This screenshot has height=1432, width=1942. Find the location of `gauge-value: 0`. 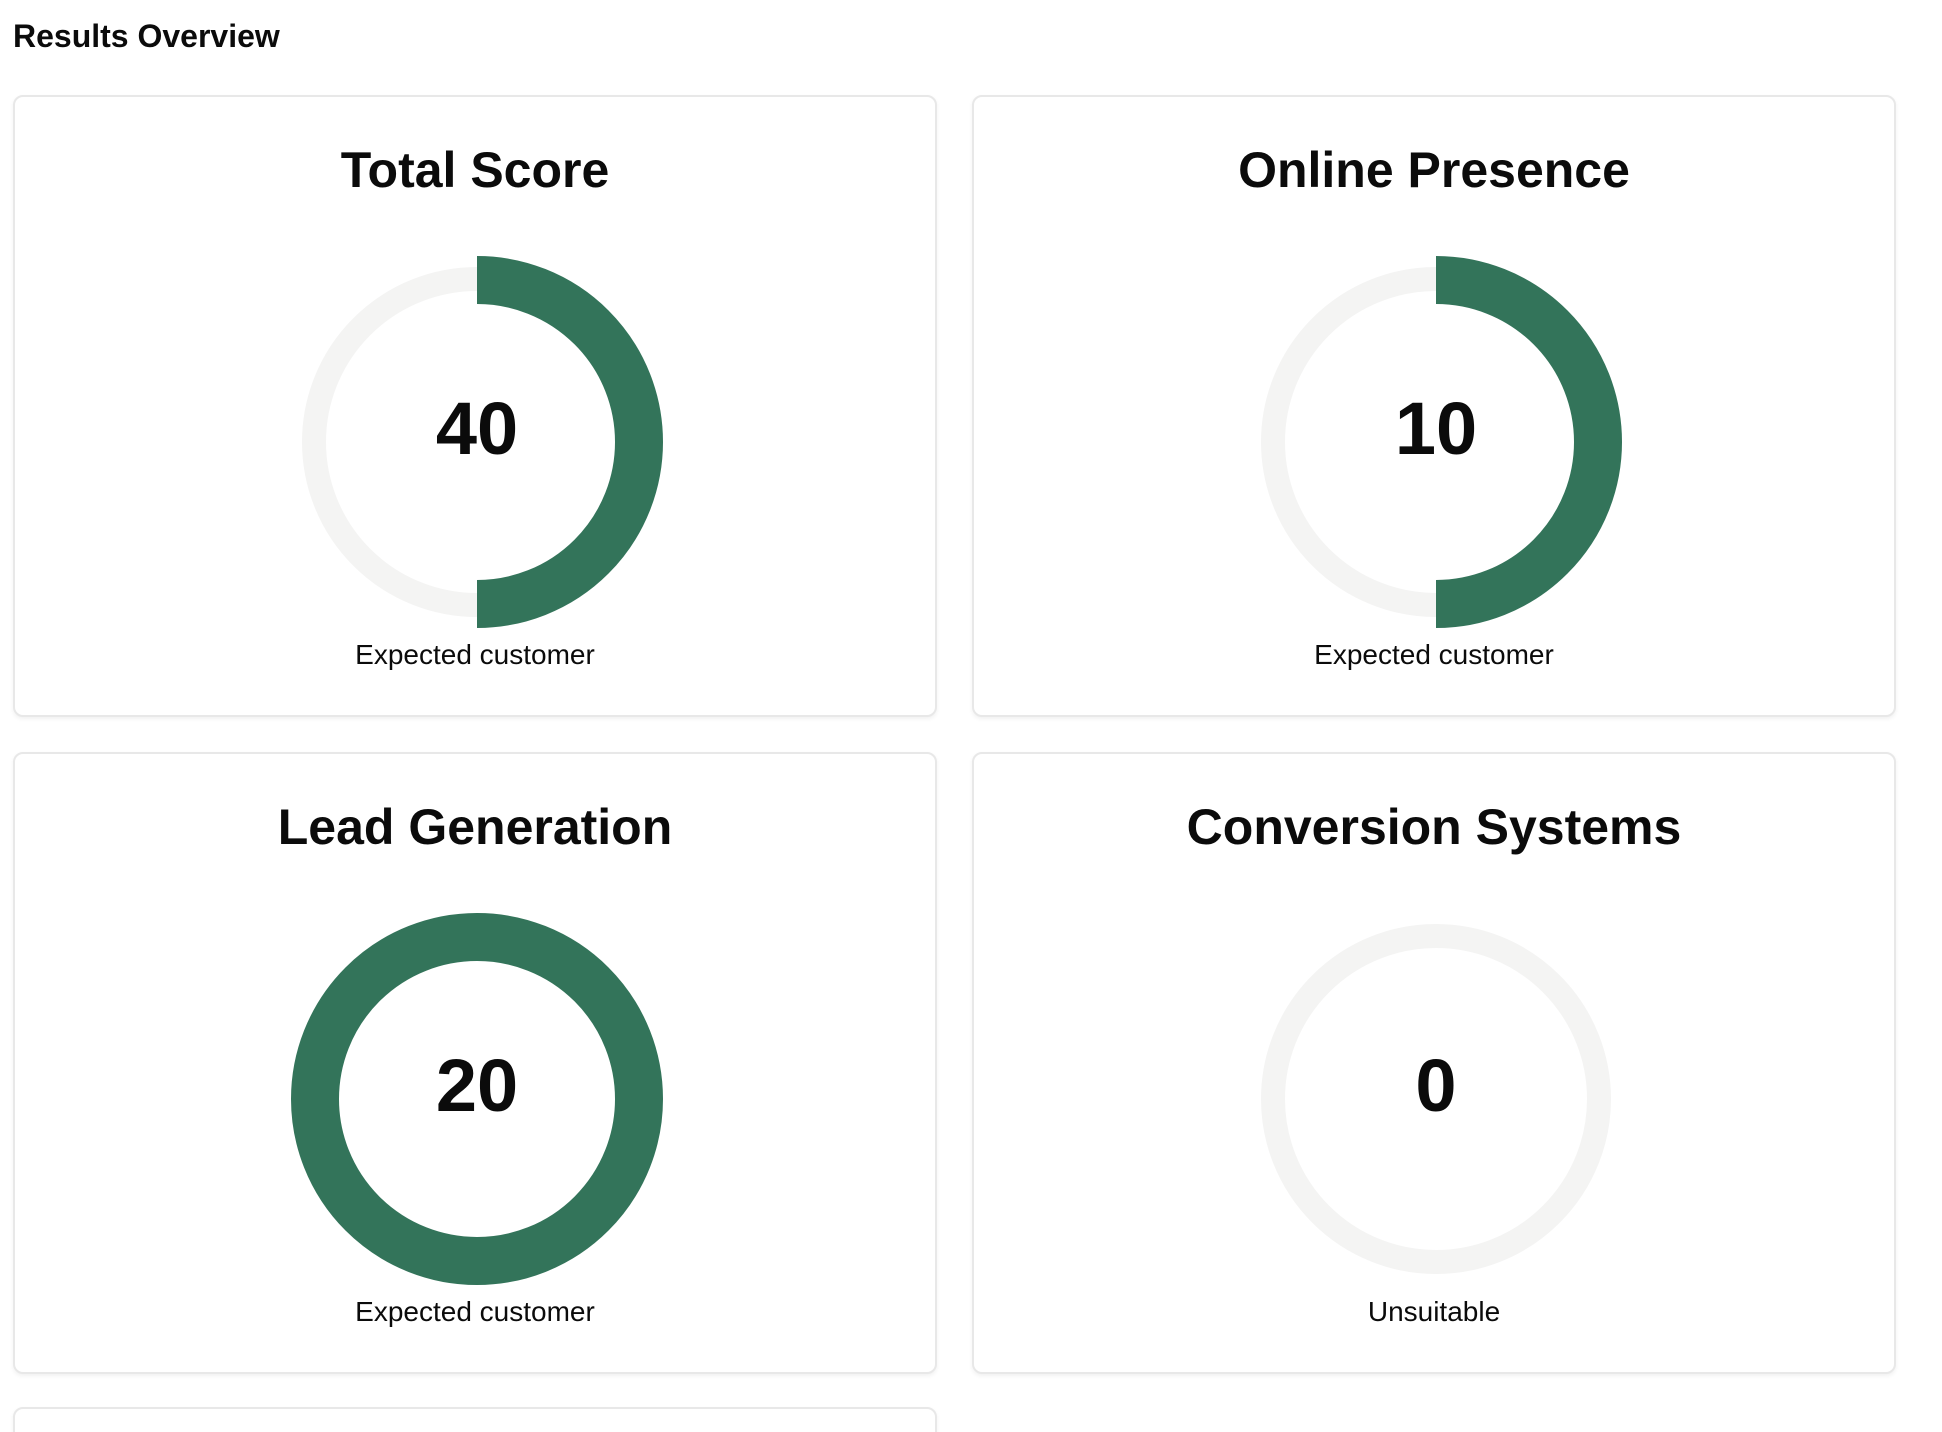

gauge-value: 0 is located at coordinates (1436, 1085).